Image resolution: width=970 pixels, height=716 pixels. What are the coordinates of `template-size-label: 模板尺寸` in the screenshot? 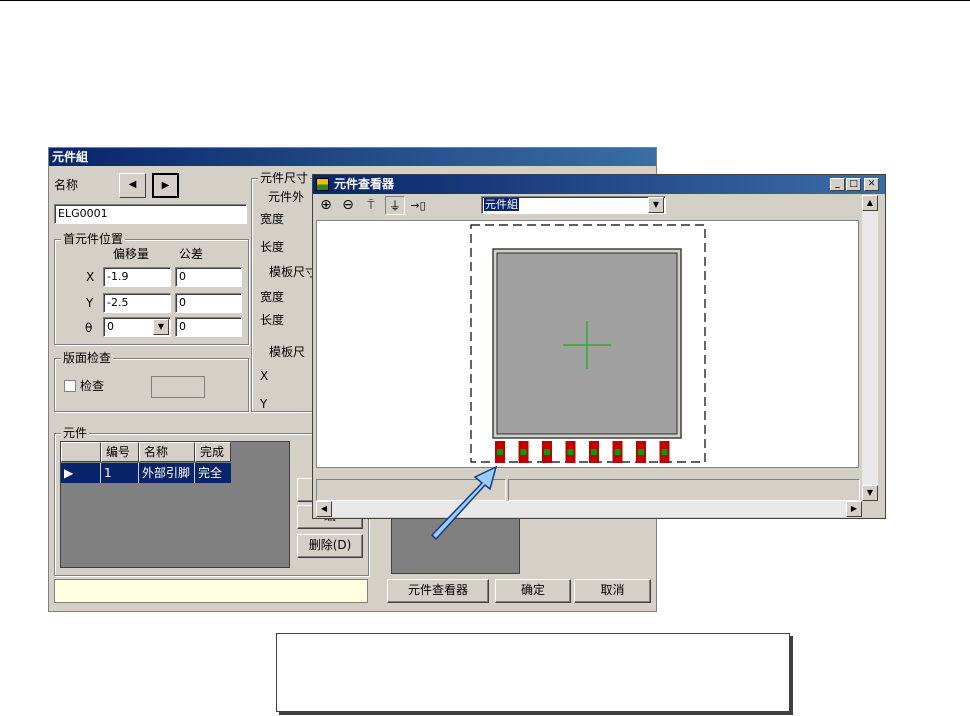 It's located at (293, 272).